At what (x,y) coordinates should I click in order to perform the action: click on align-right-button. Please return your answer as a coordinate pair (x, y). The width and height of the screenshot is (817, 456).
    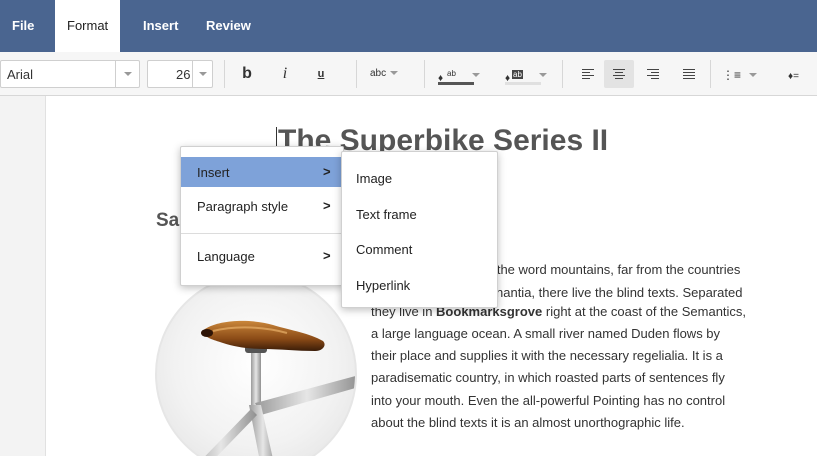
    Looking at the image, I should click on (653, 74).